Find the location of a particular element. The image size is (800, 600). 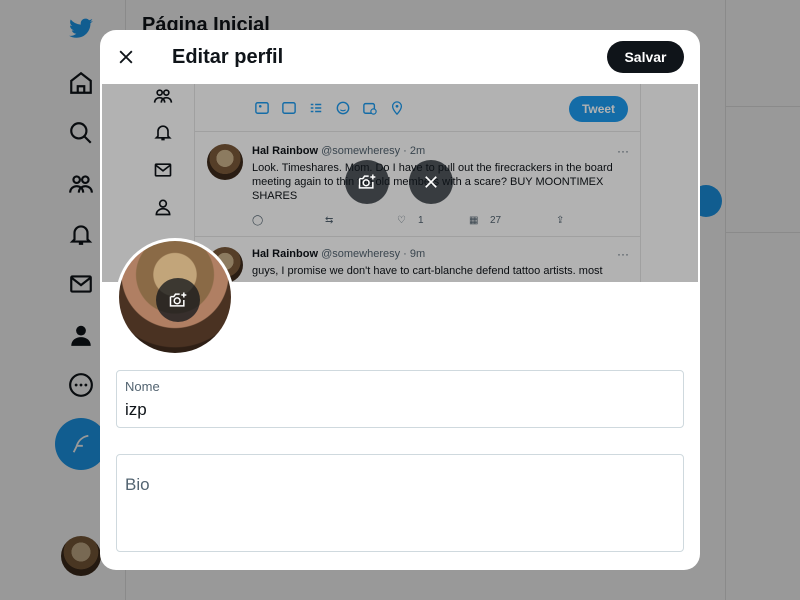

banner-remove-button is located at coordinates (431, 182).